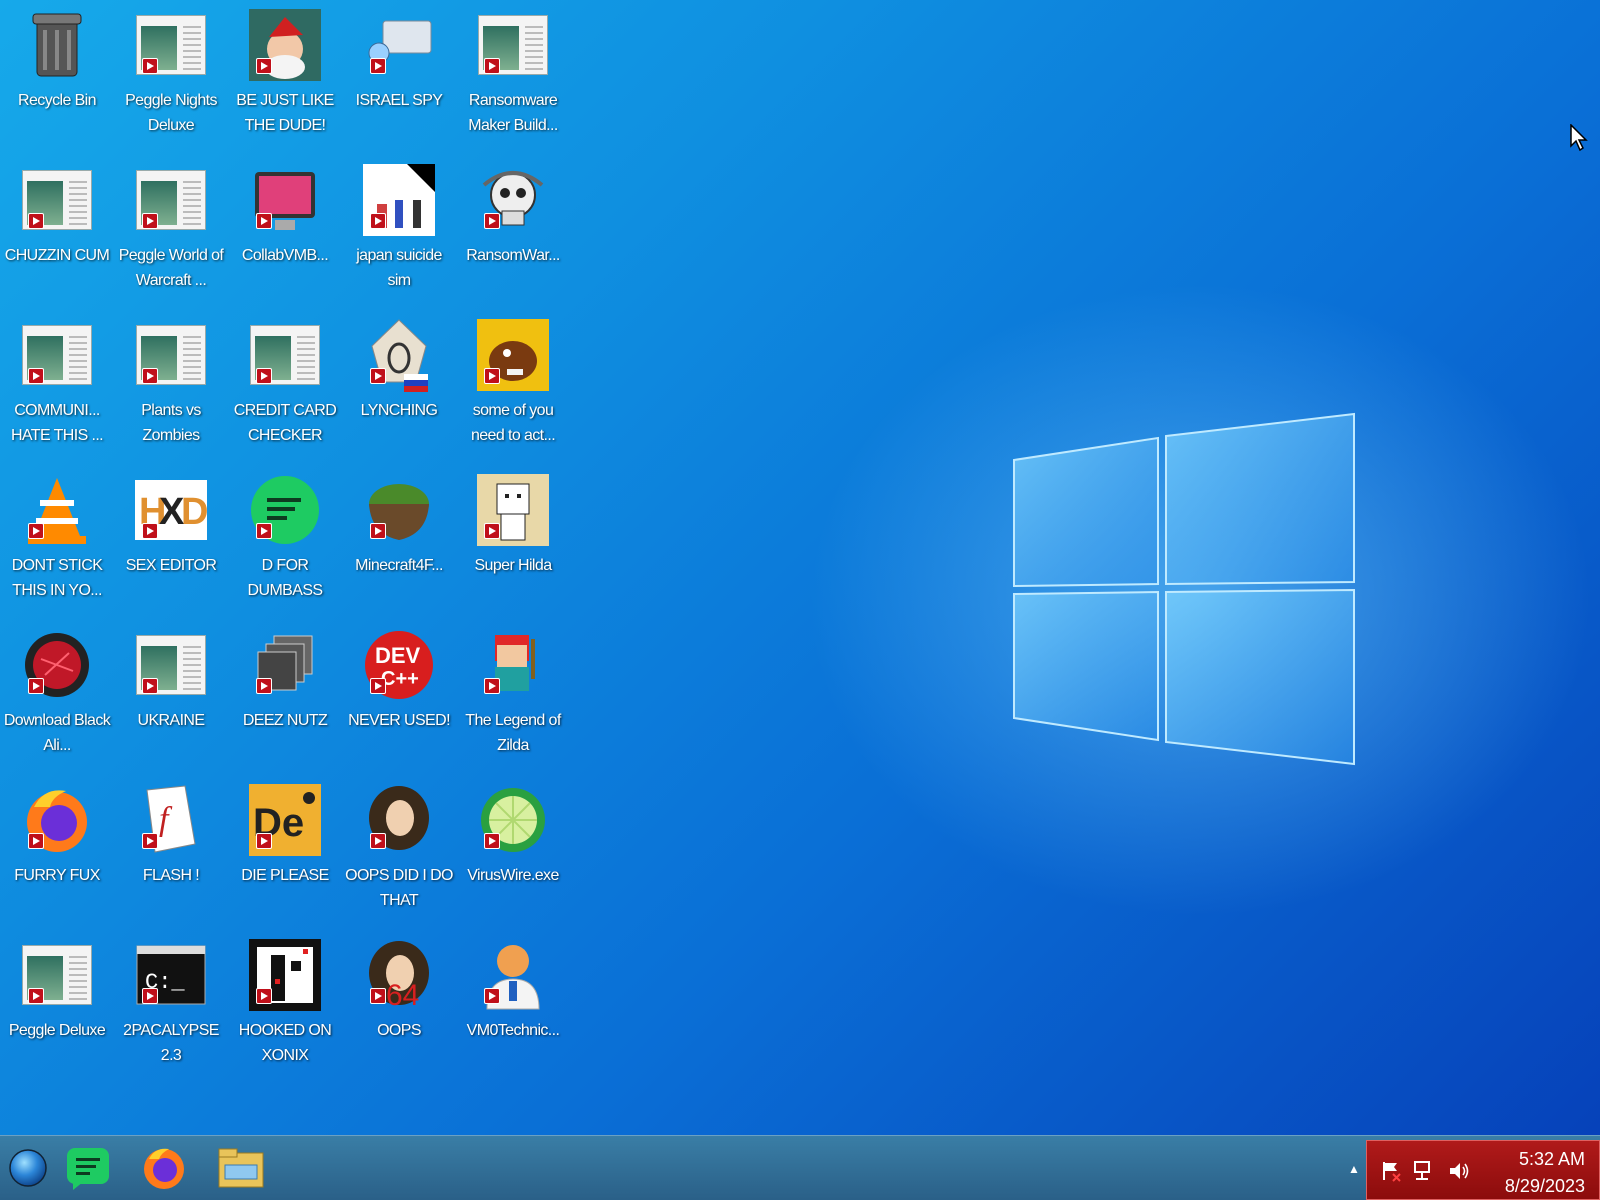  I want to click on desktop-icon-israel-spy: ISRAEL SPY, so click(399, 81).